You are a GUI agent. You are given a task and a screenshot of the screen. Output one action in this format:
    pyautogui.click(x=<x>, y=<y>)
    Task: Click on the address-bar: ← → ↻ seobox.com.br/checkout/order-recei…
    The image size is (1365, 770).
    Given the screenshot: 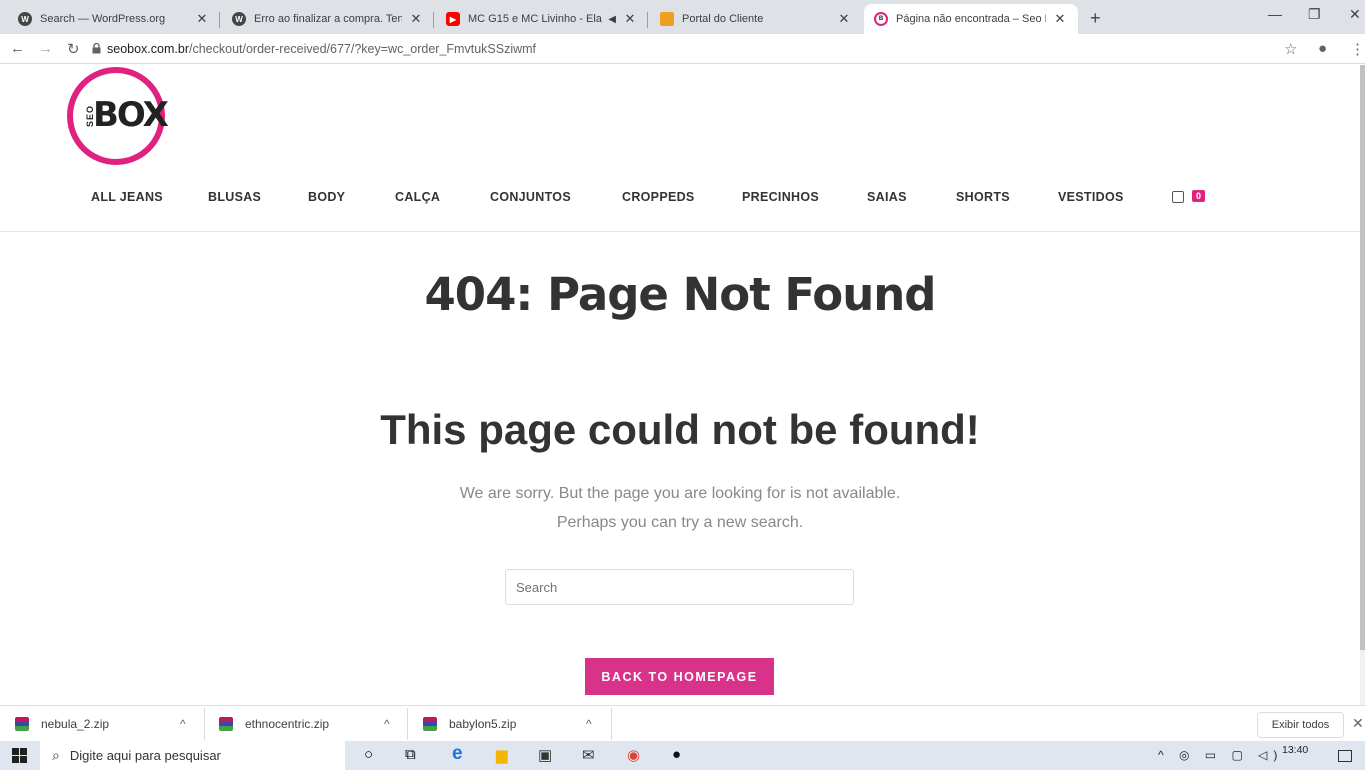 What is the action you would take?
    pyautogui.click(x=682, y=49)
    